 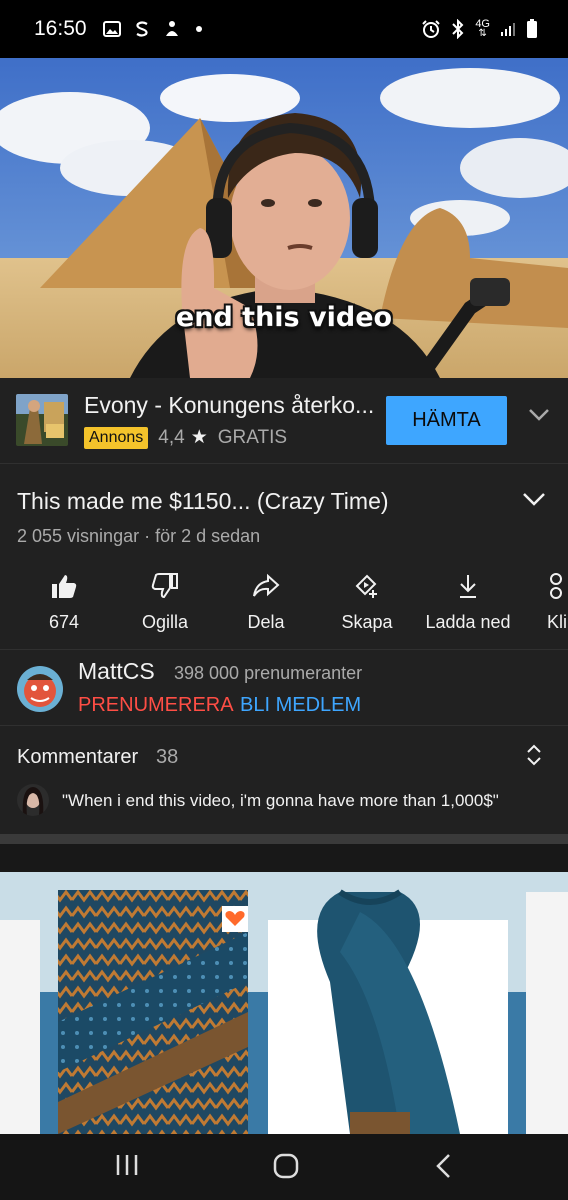 What do you see at coordinates (172, 29) in the screenshot?
I see `figure-icon` at bounding box center [172, 29].